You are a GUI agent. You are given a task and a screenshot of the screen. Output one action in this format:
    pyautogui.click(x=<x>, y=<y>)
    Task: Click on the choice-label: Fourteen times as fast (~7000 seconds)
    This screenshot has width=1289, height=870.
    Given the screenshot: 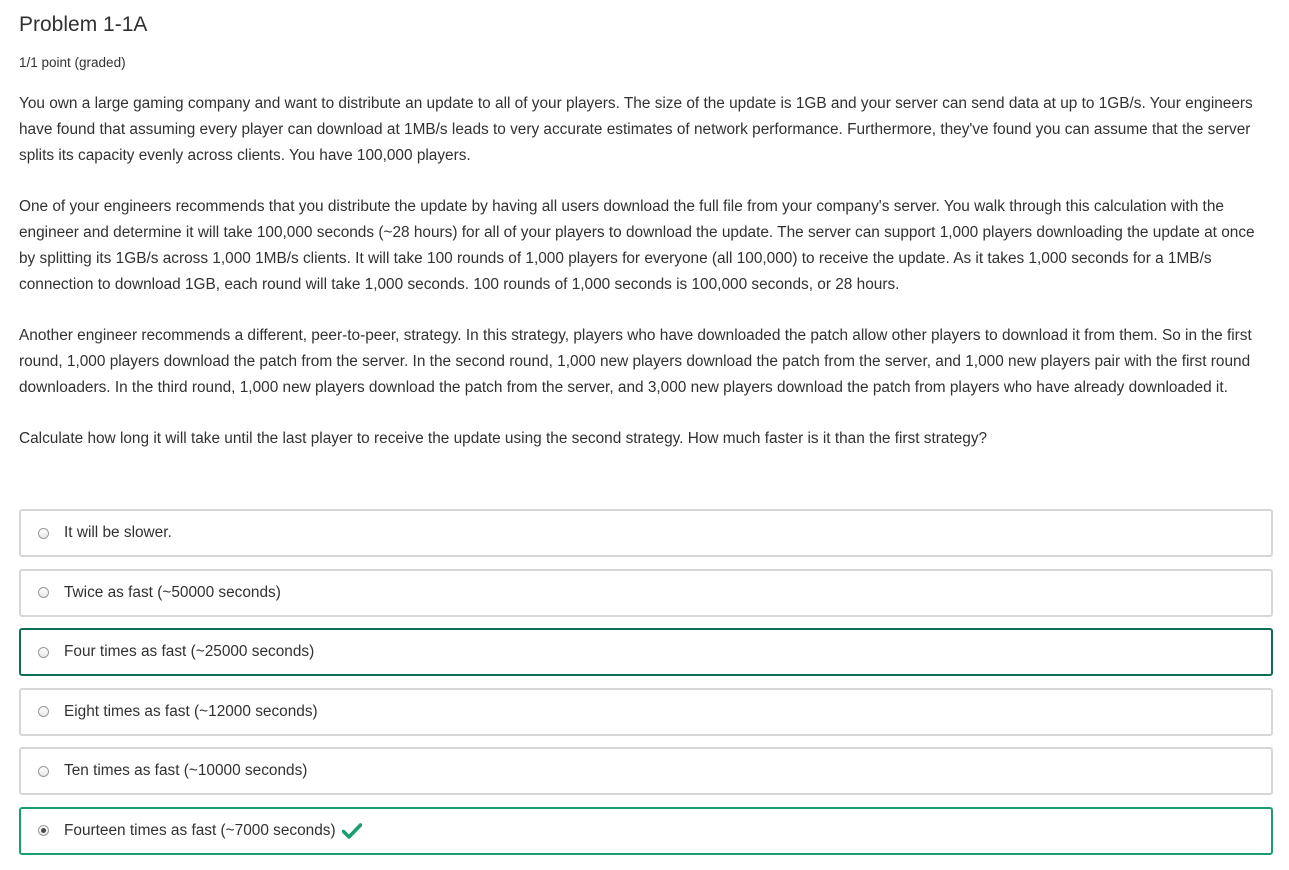 What is the action you would take?
    pyautogui.click(x=200, y=830)
    